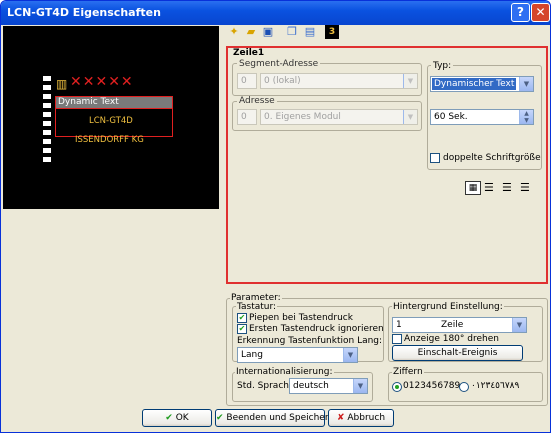  What do you see at coordinates (102, 82) in the screenshot?
I see `status-marks: ✕✕✕✕✕` at bounding box center [102, 82].